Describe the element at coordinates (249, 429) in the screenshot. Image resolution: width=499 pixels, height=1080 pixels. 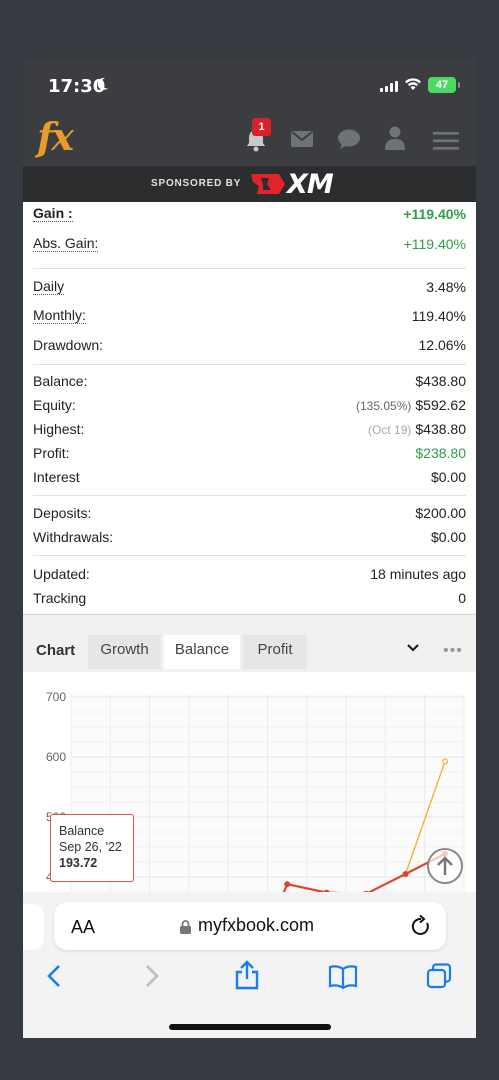
I see `stat-highest: Highest: (Oct 19) $438.80` at that location.